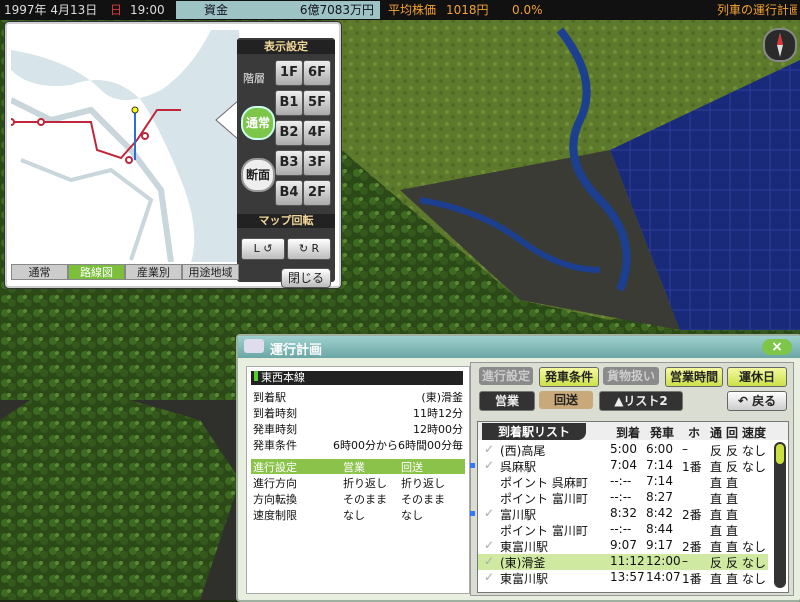  I want to click on rotate-right-button: ↻ R, so click(309, 249).